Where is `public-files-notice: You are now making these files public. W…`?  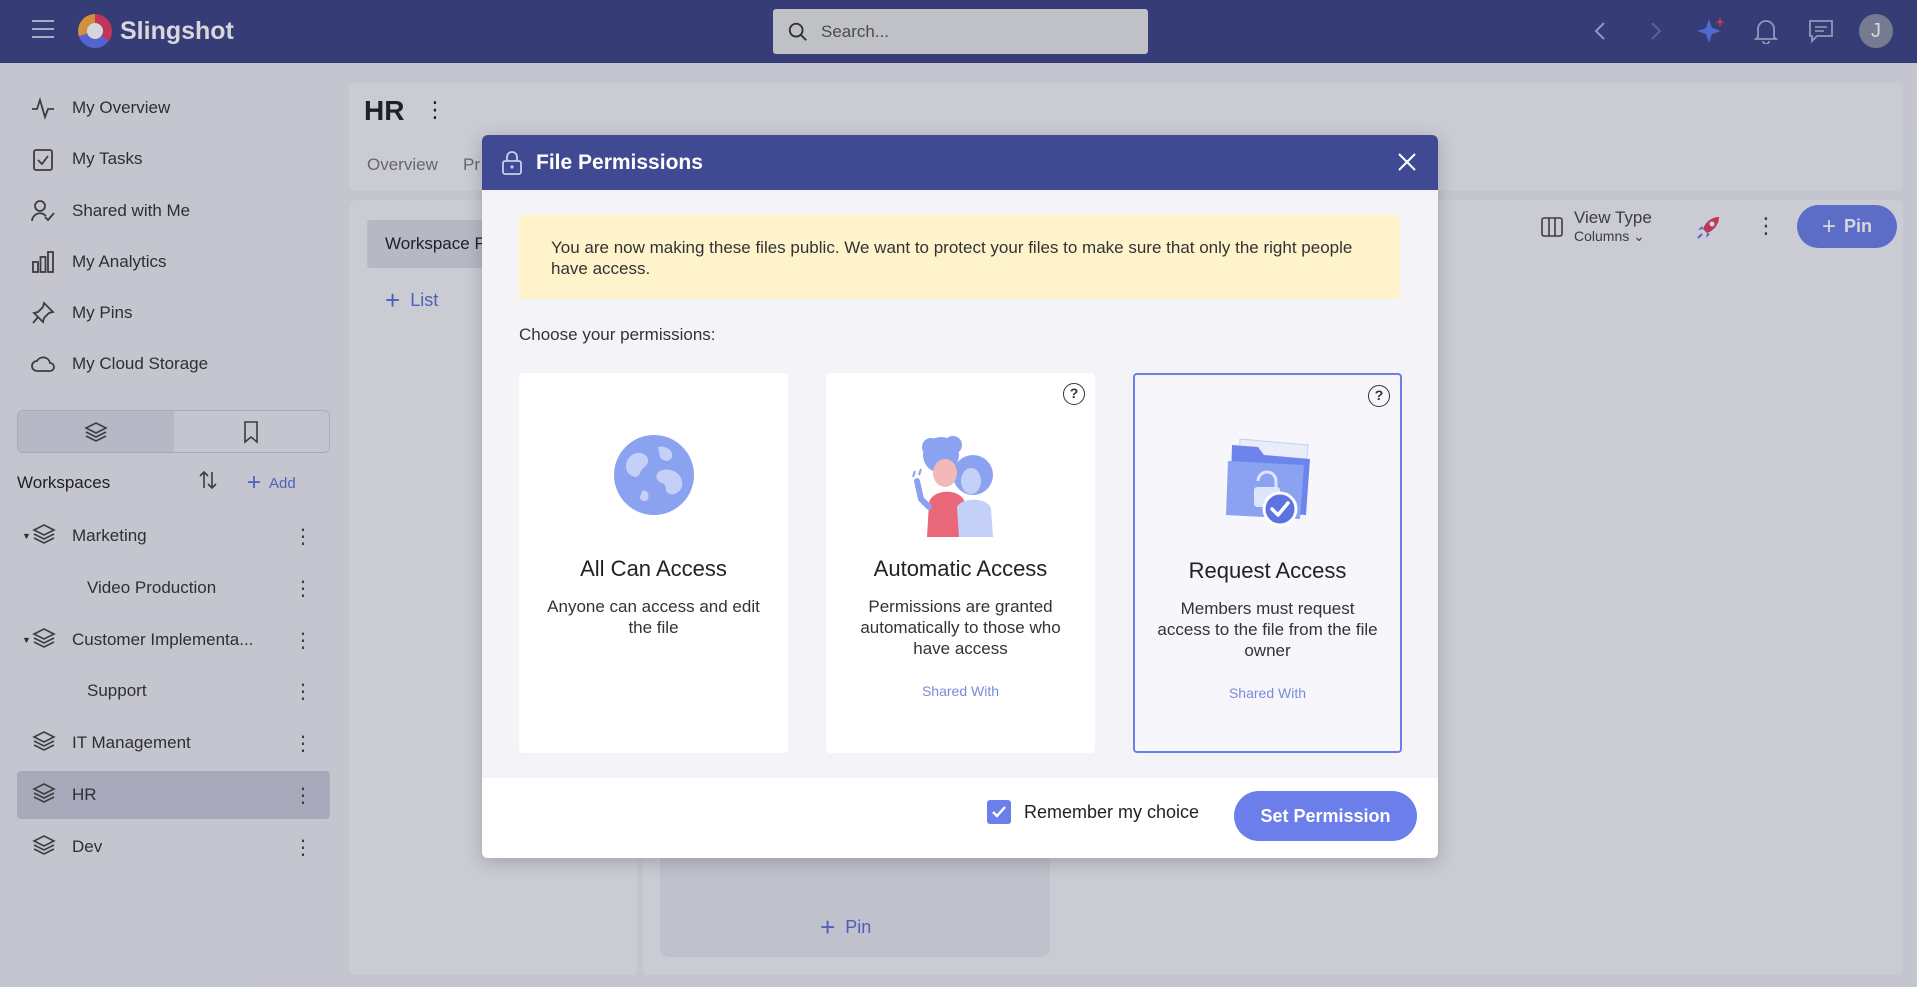
public-files-notice: You are now making these files public. W… is located at coordinates (959, 257).